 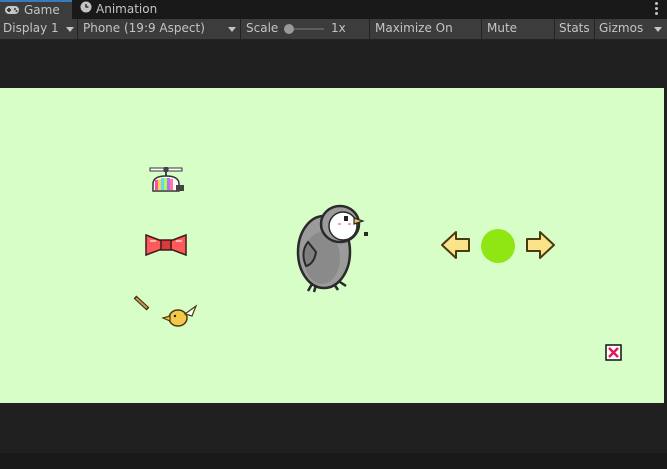 I want to click on scale-label: Scale, so click(x=262, y=28).